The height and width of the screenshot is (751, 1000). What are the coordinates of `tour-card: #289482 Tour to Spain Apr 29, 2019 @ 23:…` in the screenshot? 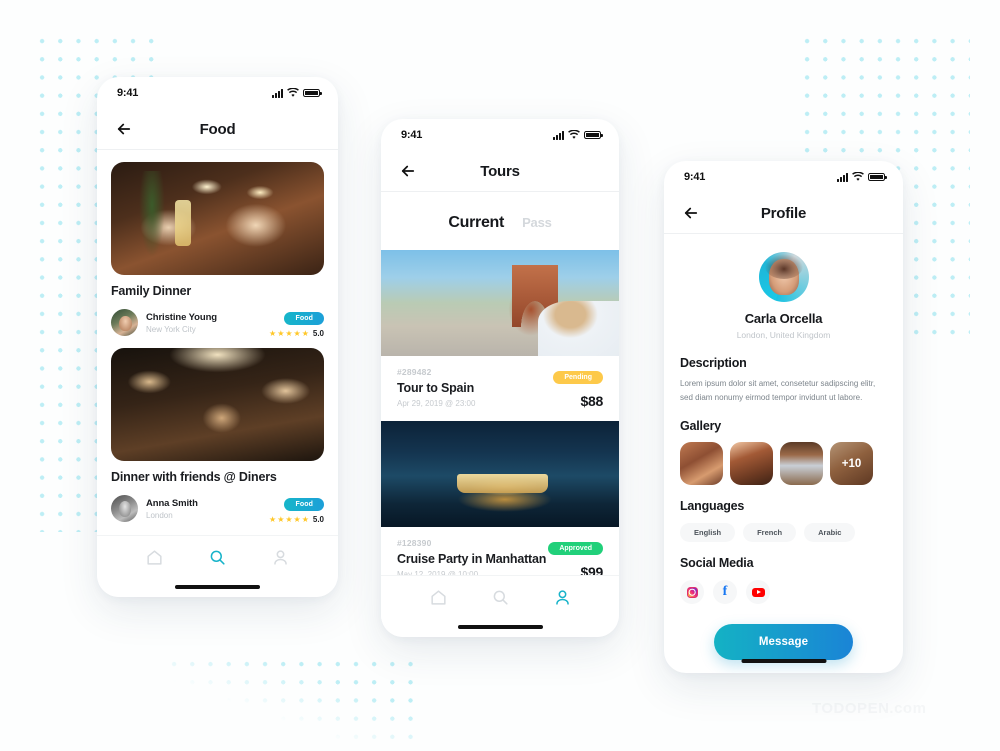 It's located at (500, 335).